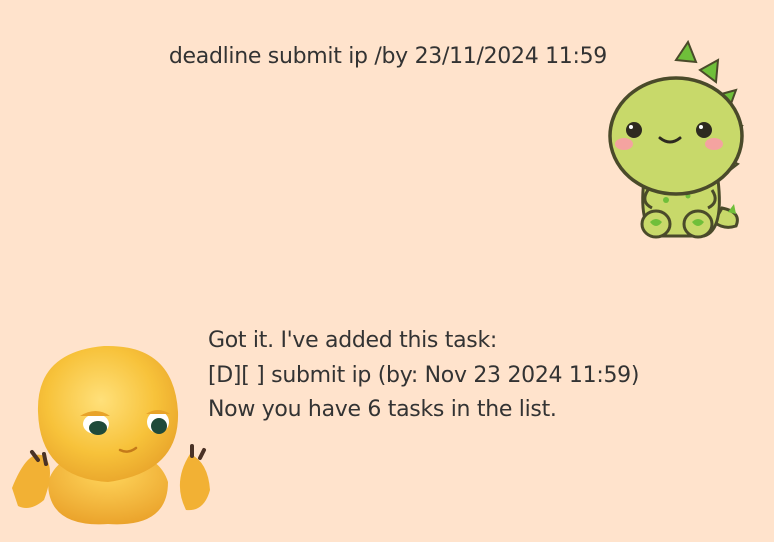 This screenshot has width=774, height=542. Describe the element at coordinates (387, 56) in the screenshot. I see `user-message-text: deadline submit ip /by 23/11/2024 11:59` at that location.